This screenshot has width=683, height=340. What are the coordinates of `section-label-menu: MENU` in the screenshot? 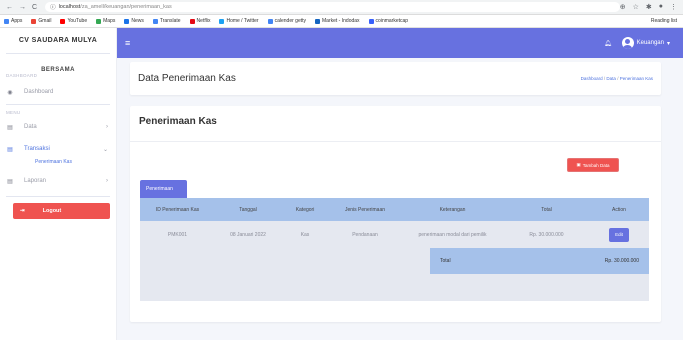 It's located at (13, 112).